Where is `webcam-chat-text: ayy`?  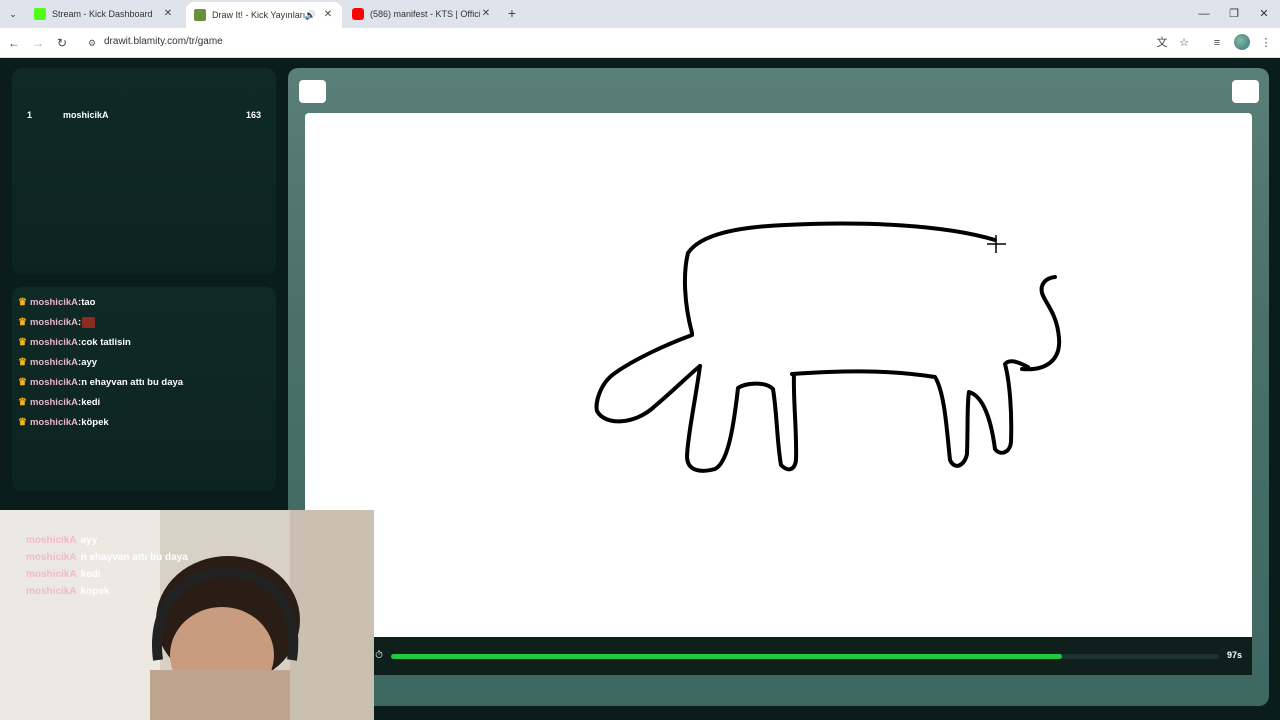 webcam-chat-text: ayy is located at coordinates (89, 540).